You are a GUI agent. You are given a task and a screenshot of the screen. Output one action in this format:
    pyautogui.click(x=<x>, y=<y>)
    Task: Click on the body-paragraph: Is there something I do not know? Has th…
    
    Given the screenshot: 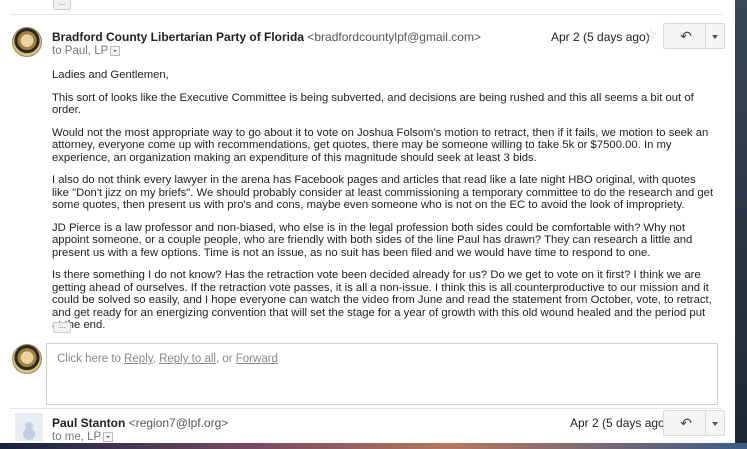 What is the action you would take?
    pyautogui.click(x=382, y=300)
    